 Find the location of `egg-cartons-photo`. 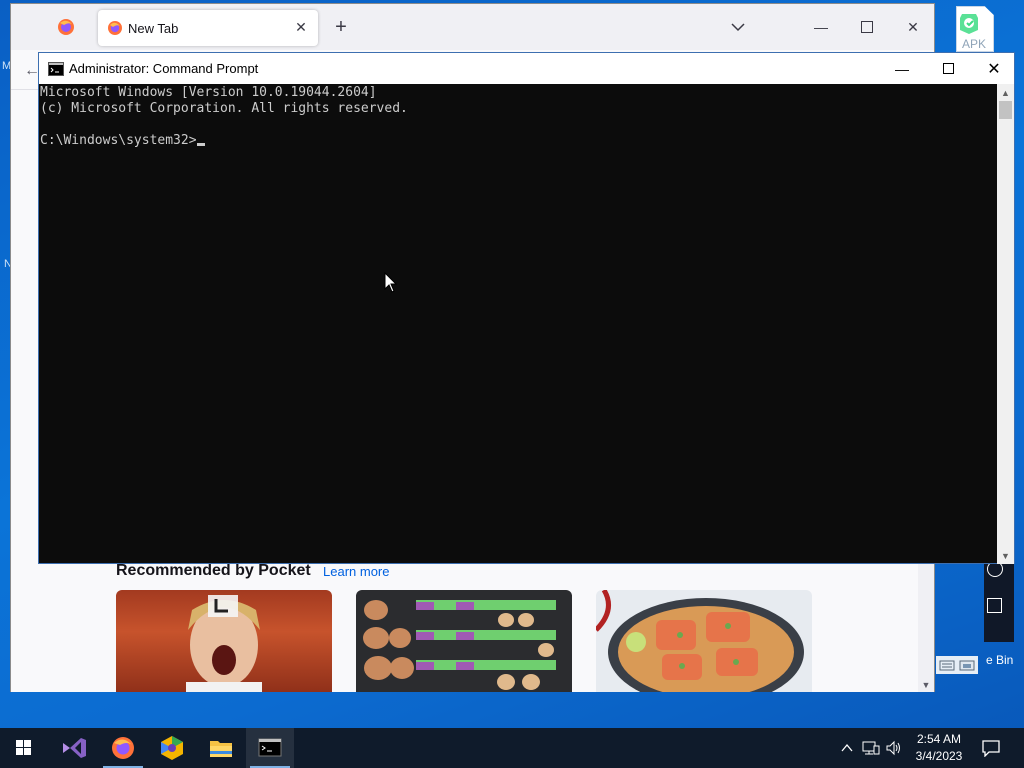

egg-cartons-photo is located at coordinates (459, 645).